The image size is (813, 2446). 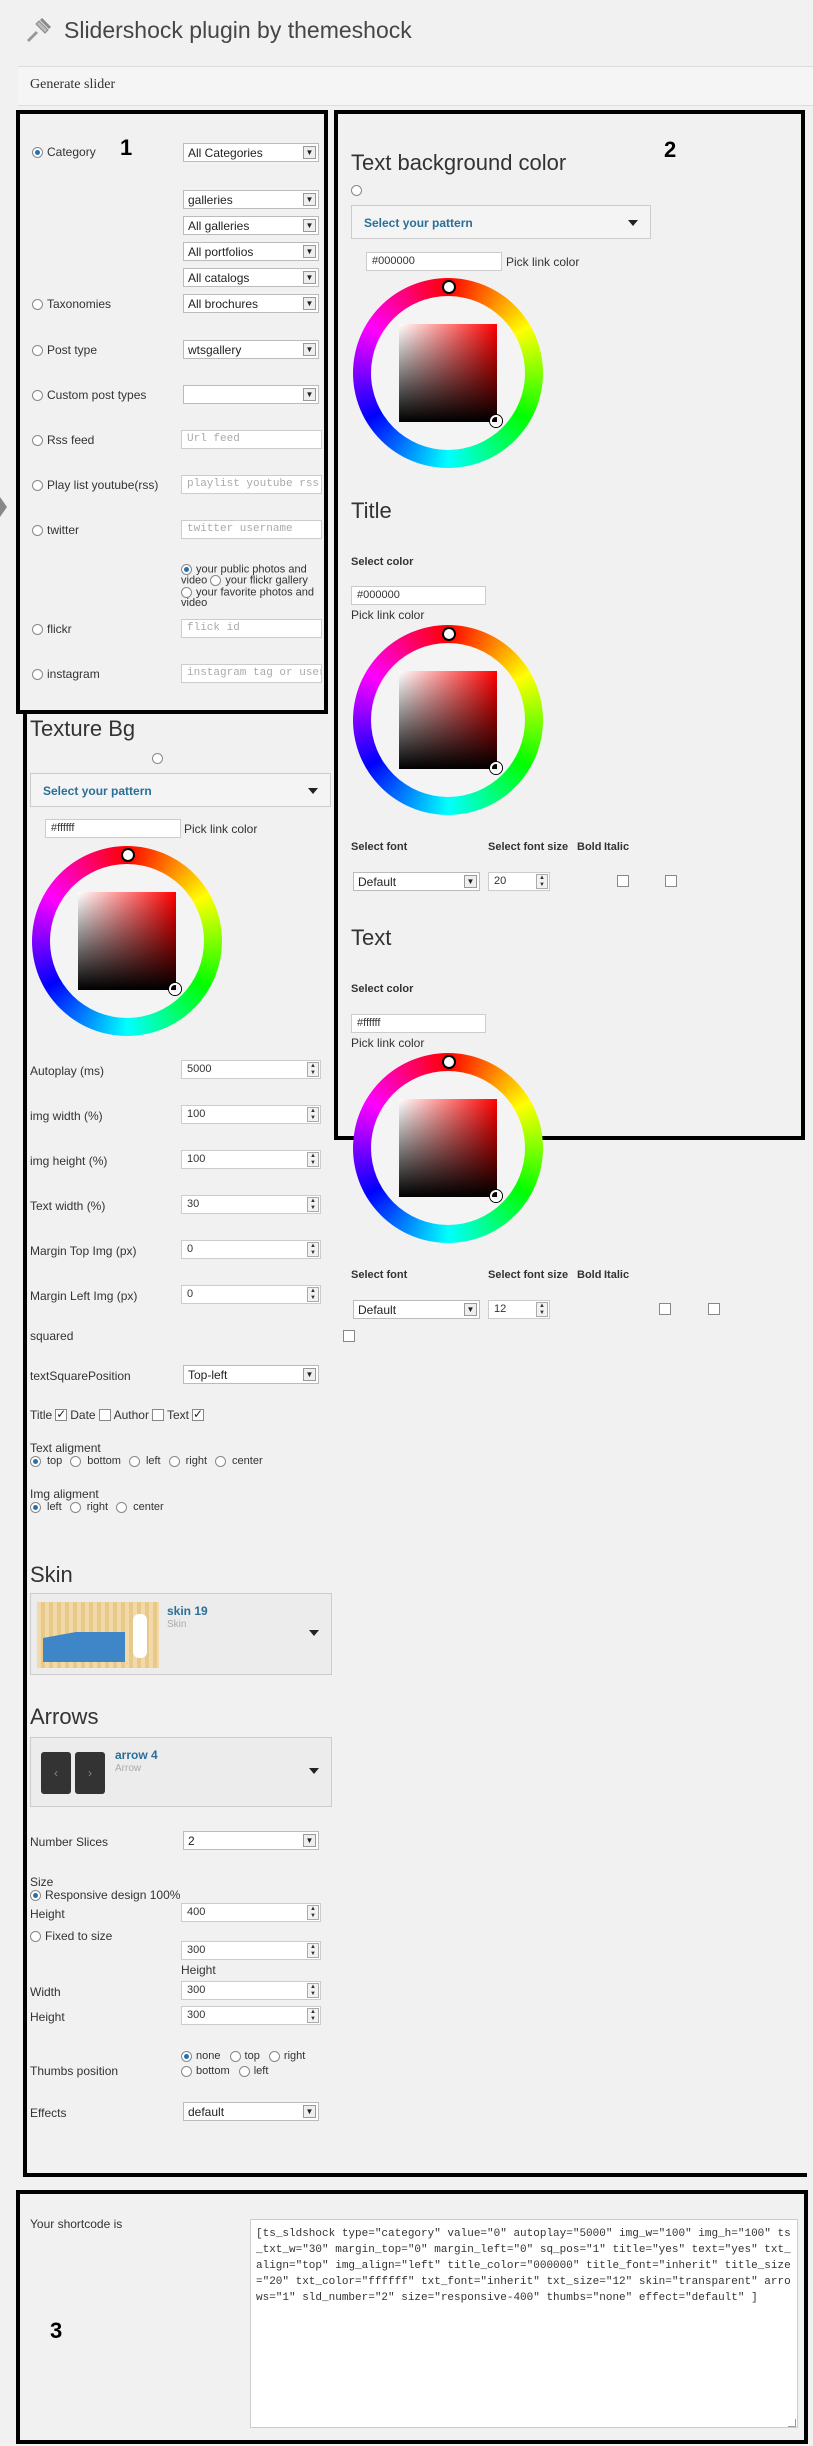 What do you see at coordinates (186, 569) in the screenshot?
I see `flickr-public-radio` at bounding box center [186, 569].